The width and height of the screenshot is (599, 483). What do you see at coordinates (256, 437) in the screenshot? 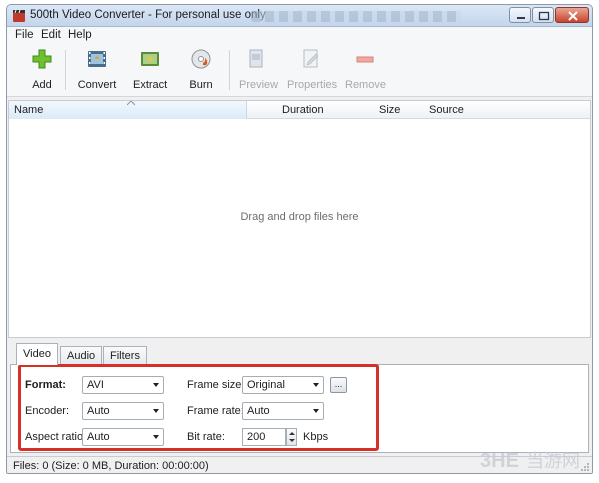
I see `bit-rate-value: 200` at bounding box center [256, 437].